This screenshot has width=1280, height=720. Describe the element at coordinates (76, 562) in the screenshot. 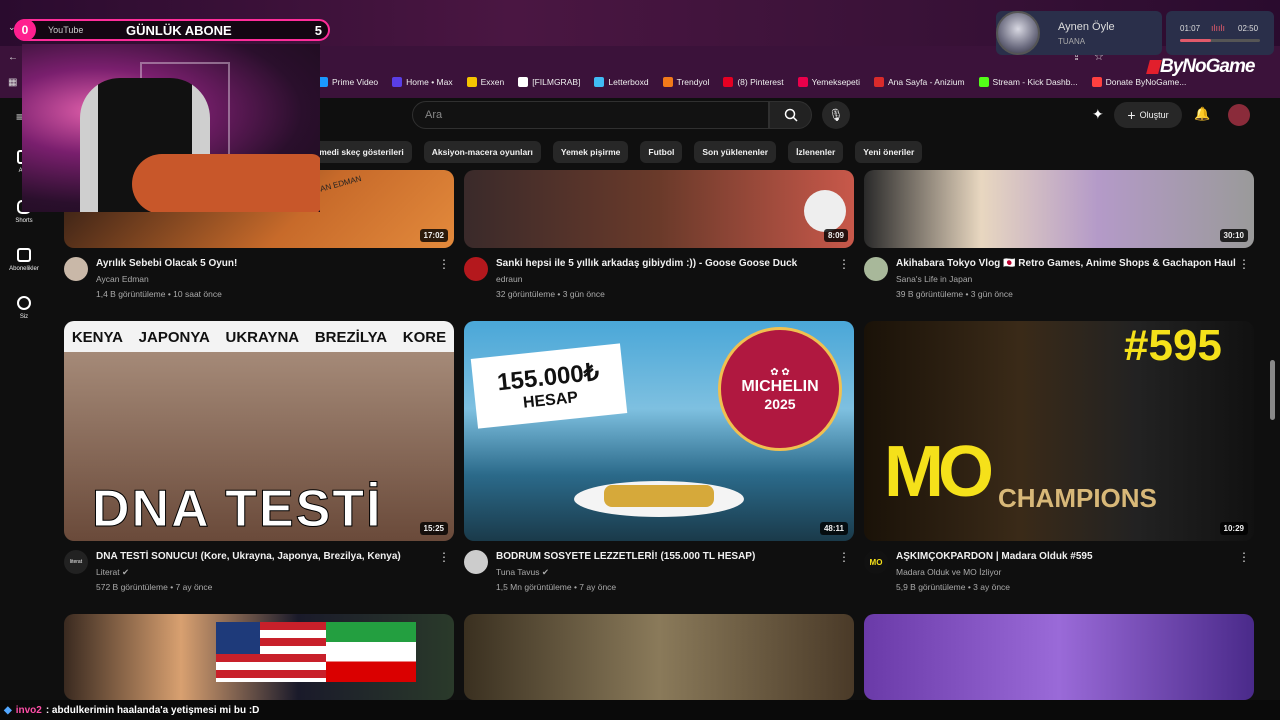

I see `channel-avatar: literat` at that location.